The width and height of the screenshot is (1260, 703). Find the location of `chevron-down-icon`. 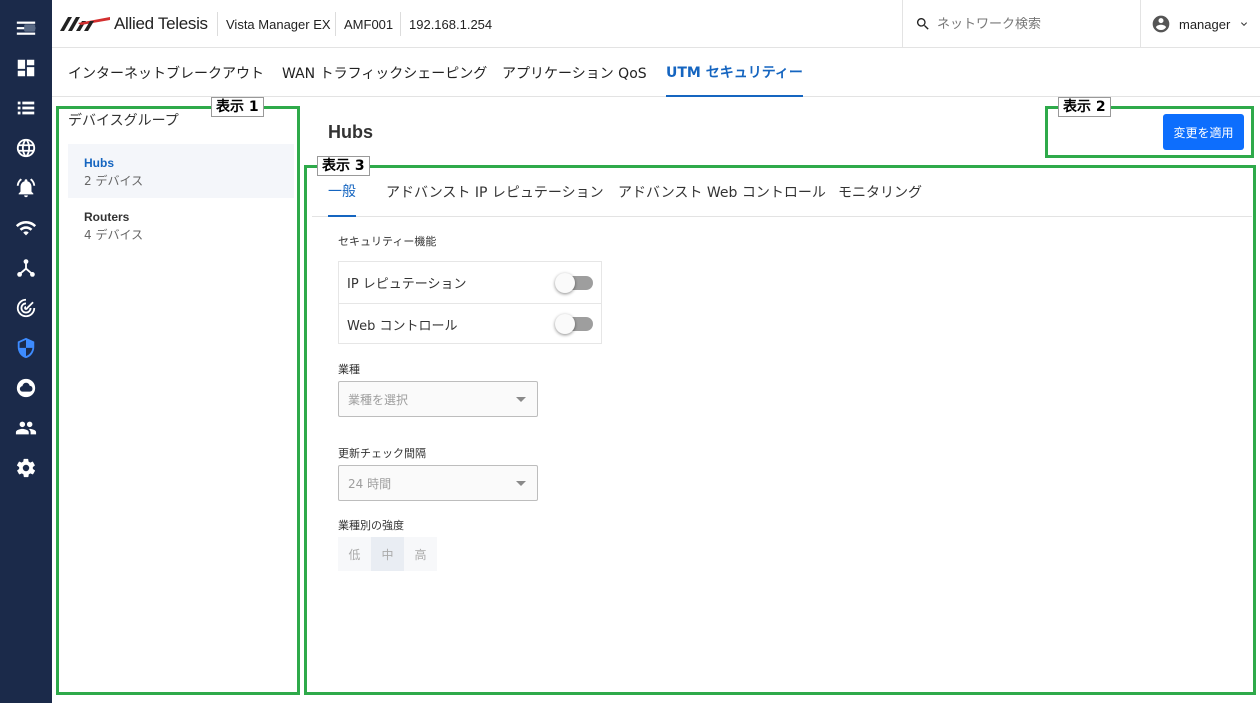

chevron-down-icon is located at coordinates (1244, 24).